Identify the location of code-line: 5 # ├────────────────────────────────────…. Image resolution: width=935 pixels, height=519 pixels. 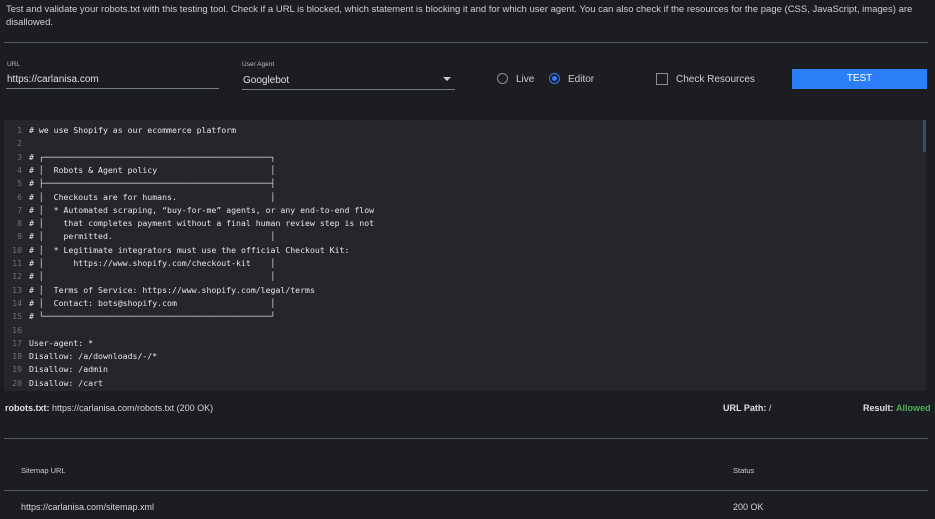
(139, 183).